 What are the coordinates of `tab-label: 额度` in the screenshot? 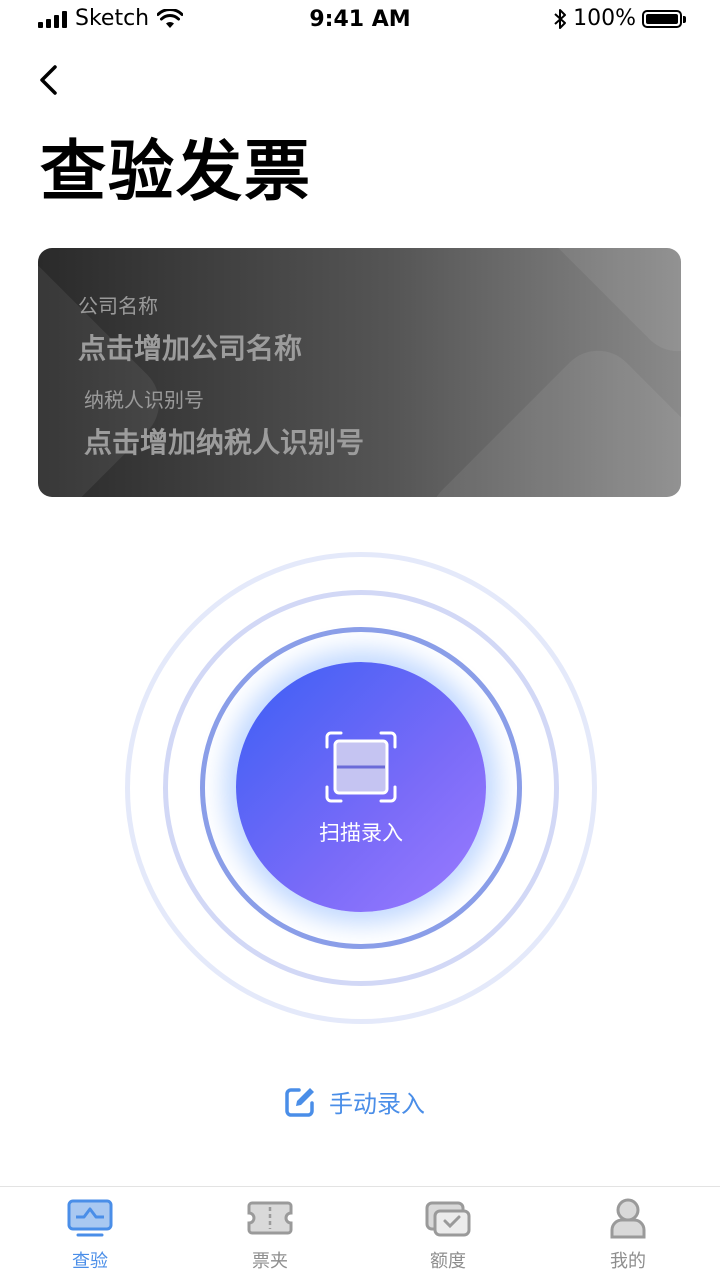 It's located at (448, 1261).